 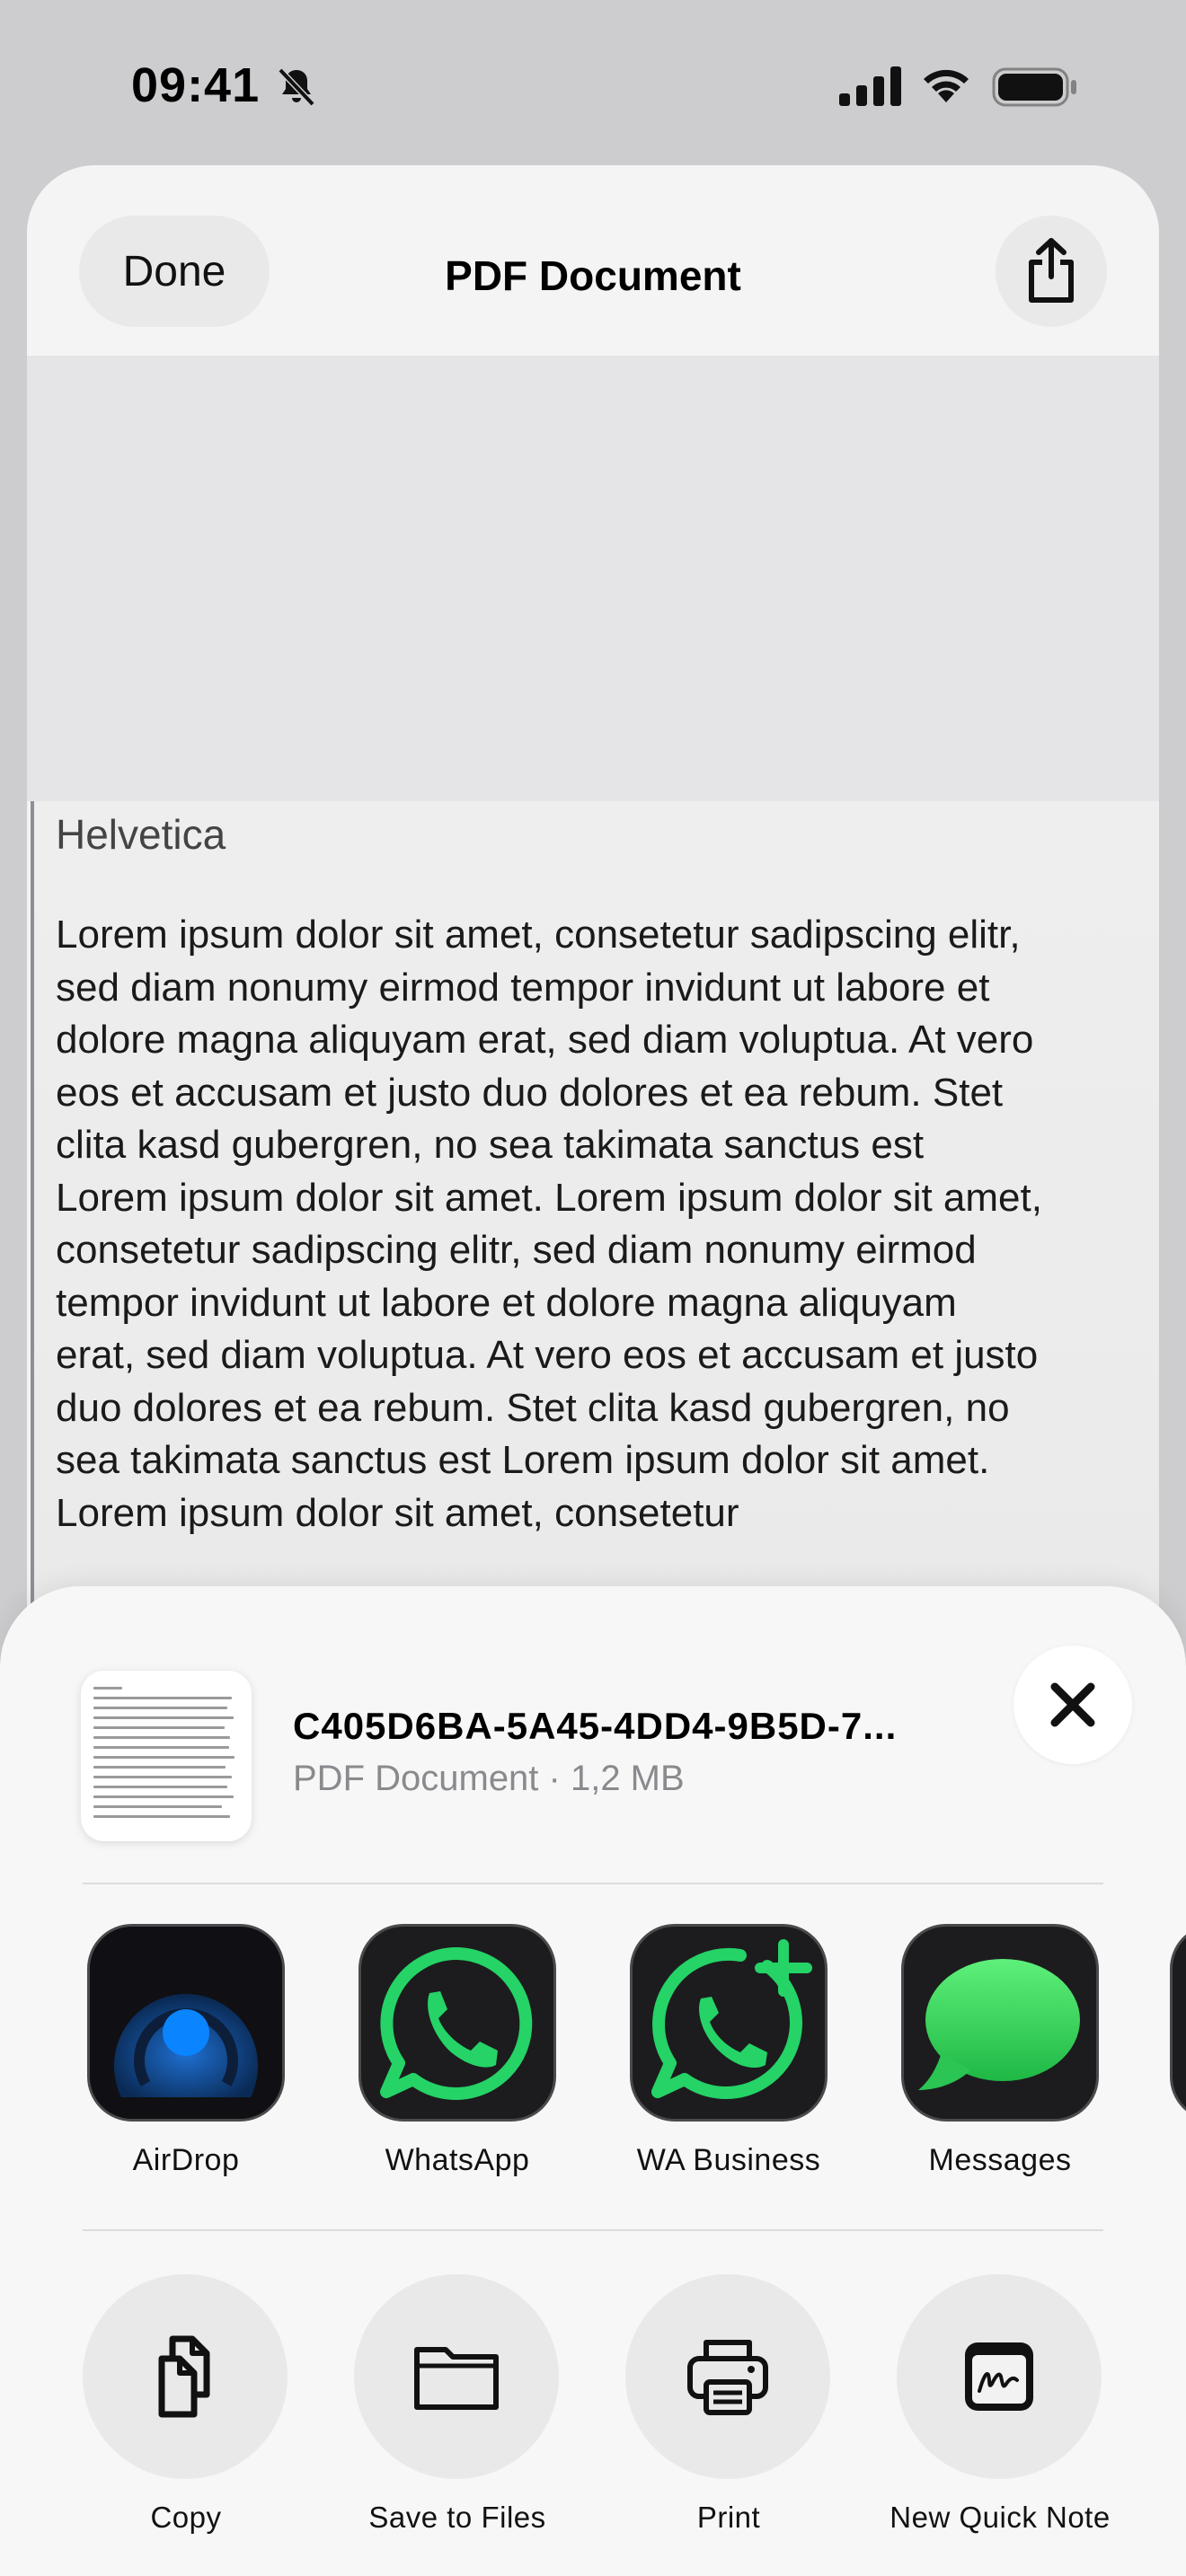 What do you see at coordinates (457, 2160) in the screenshot?
I see `app-label: WhatsApp` at bounding box center [457, 2160].